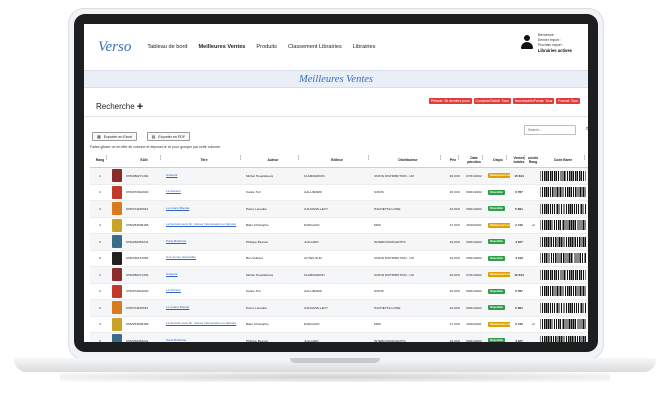 The height and width of the screenshot is (403, 670). Describe the element at coordinates (115, 136) in the screenshot. I see `export-excel-button: ▦ Exporter en Excel` at that location.